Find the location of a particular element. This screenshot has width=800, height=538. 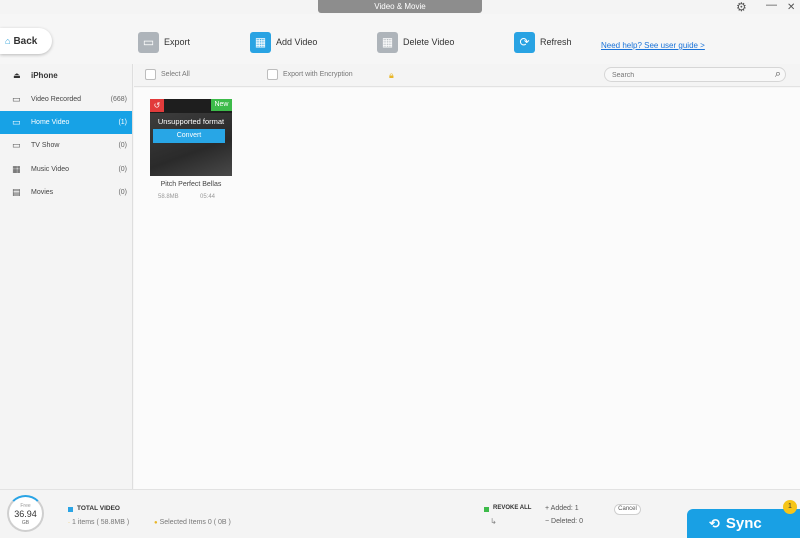

selected-items: ● Selected Items 0 ( 0B ) is located at coordinates (192, 522).